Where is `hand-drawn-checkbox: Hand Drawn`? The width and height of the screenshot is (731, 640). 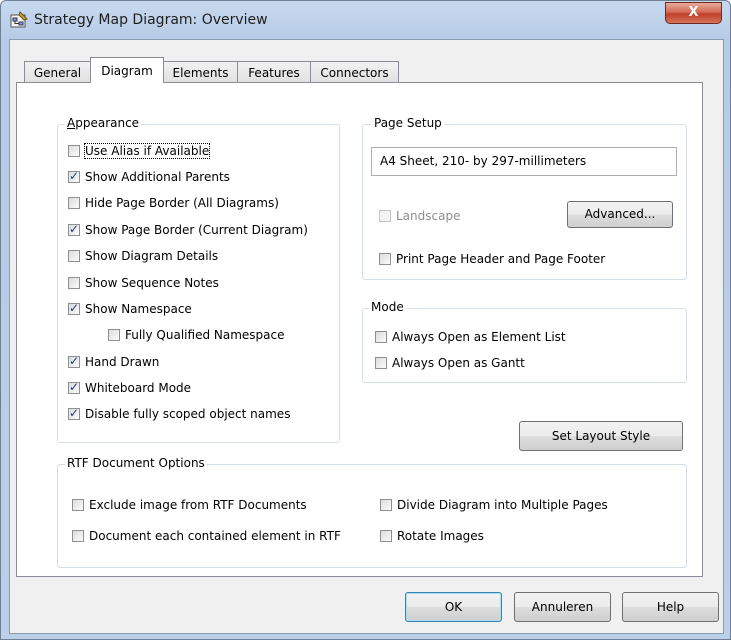 hand-drawn-checkbox: Hand Drawn is located at coordinates (114, 361).